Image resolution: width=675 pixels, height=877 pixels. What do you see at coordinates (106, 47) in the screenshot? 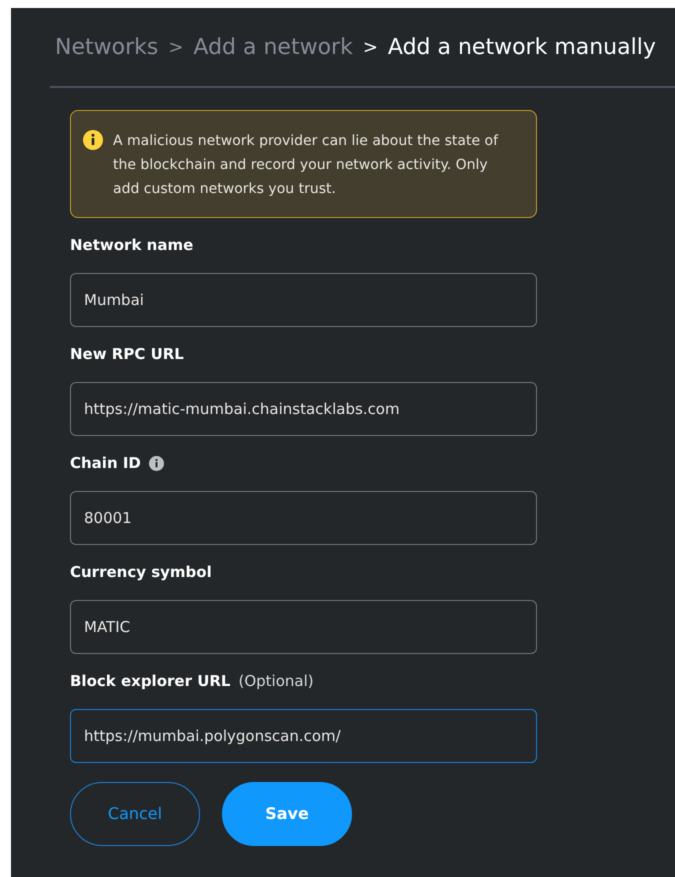
I see `breadcrumb-link: Networks` at bounding box center [106, 47].